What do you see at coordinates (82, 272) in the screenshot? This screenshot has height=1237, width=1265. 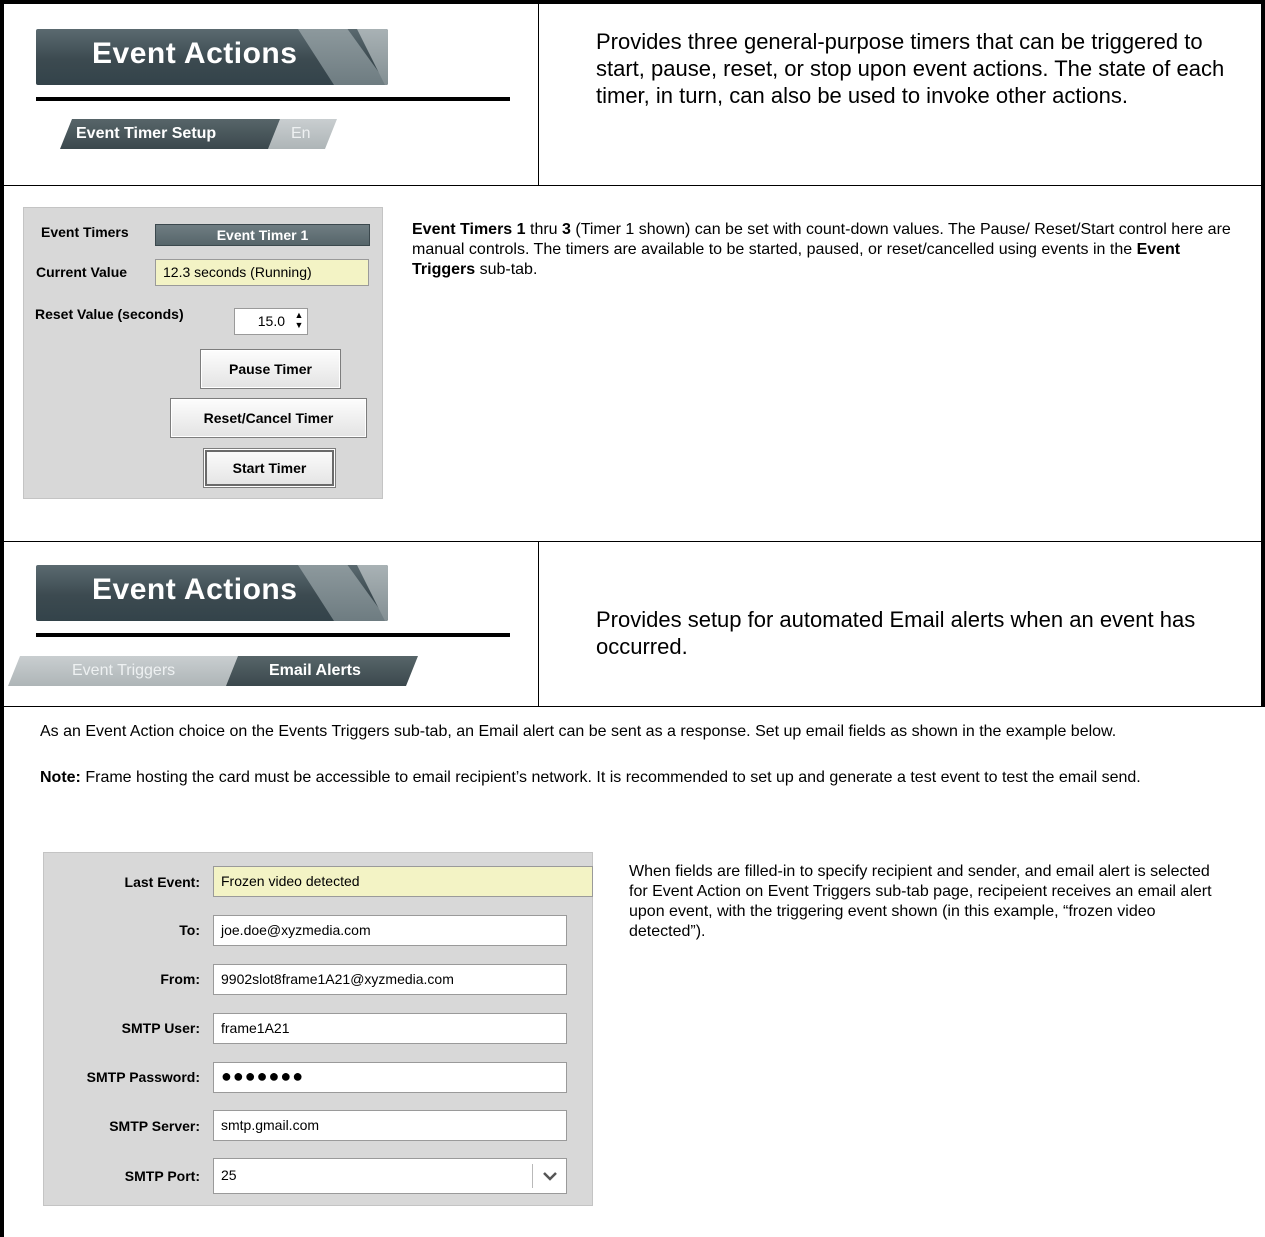 I see `current-value-label: Current Value` at bounding box center [82, 272].